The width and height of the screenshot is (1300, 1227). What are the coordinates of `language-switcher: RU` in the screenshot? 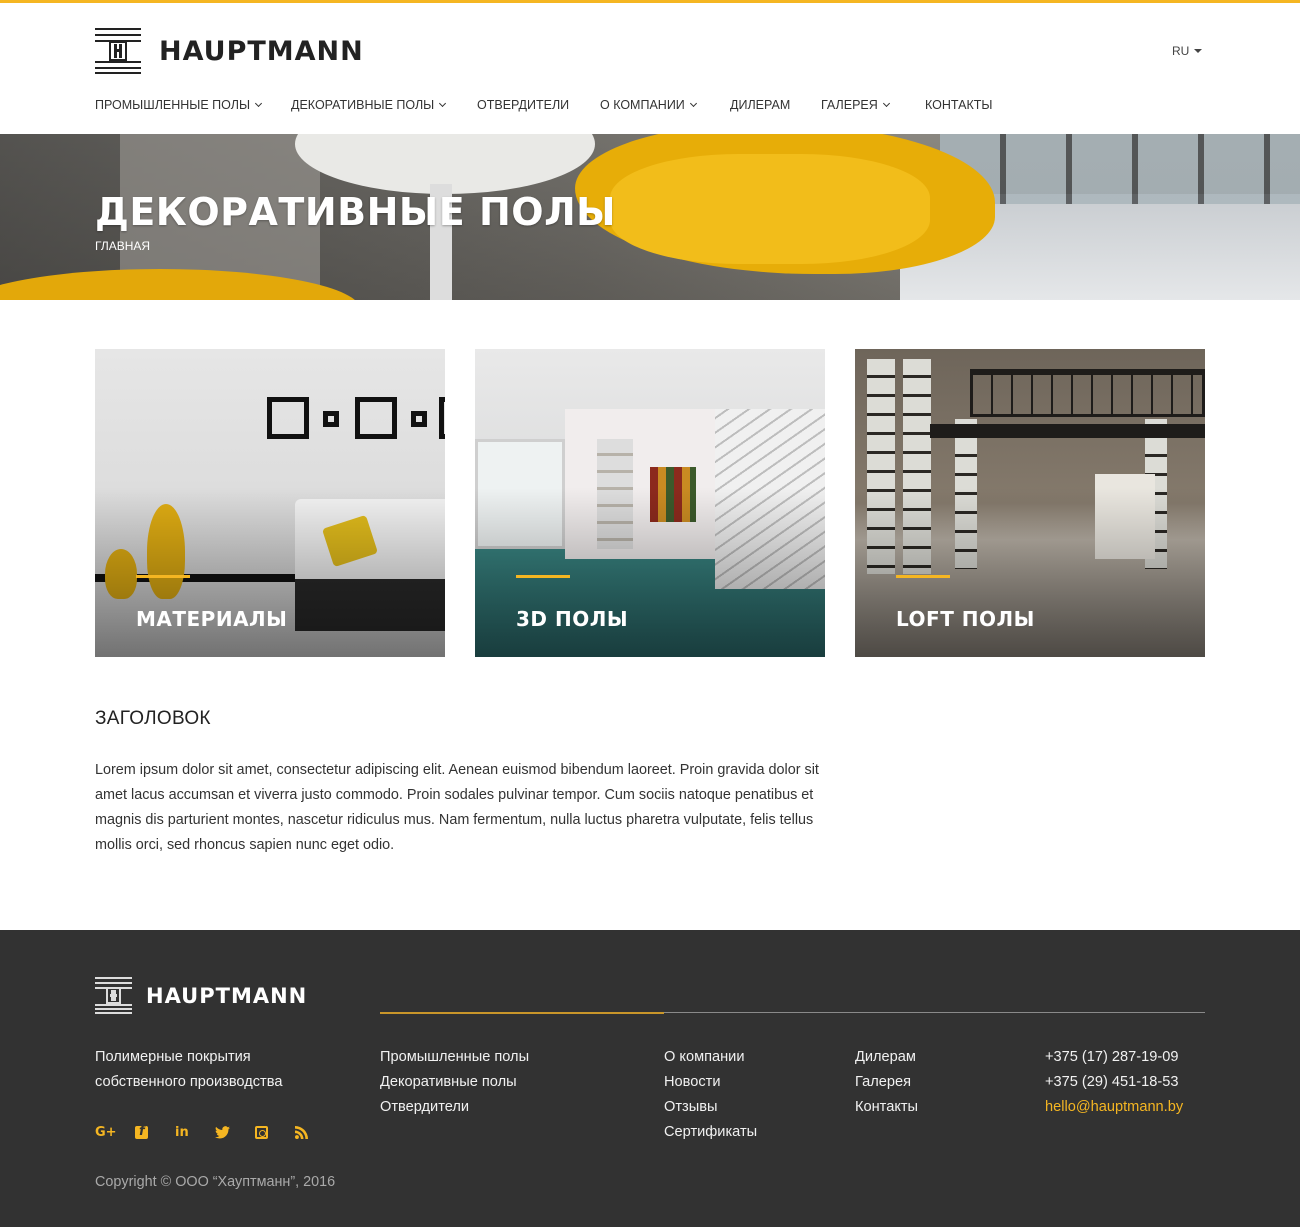 It's located at (1187, 51).